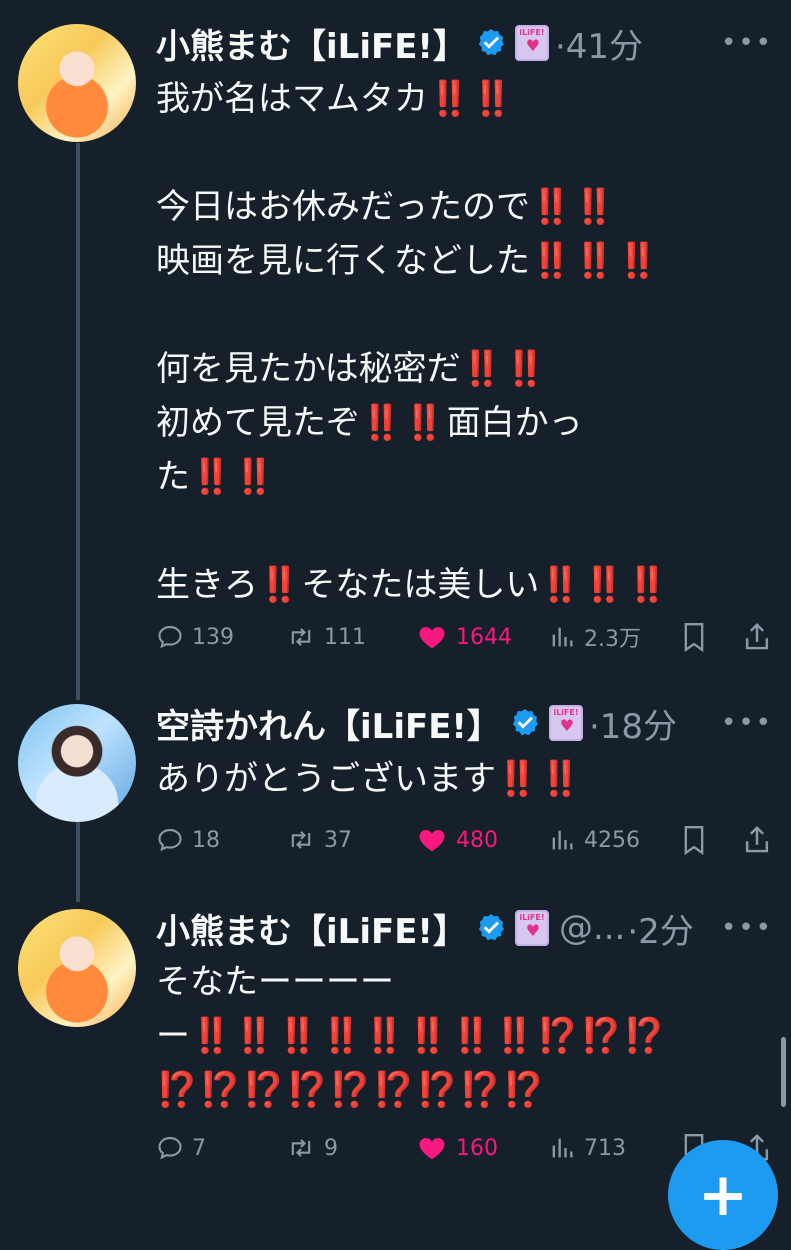  I want to click on exclamation-emoji: ‼️‼️‼️‼️‼️‼️‼️‼️⁉️⁉️⁉️, so click(428, 1036).